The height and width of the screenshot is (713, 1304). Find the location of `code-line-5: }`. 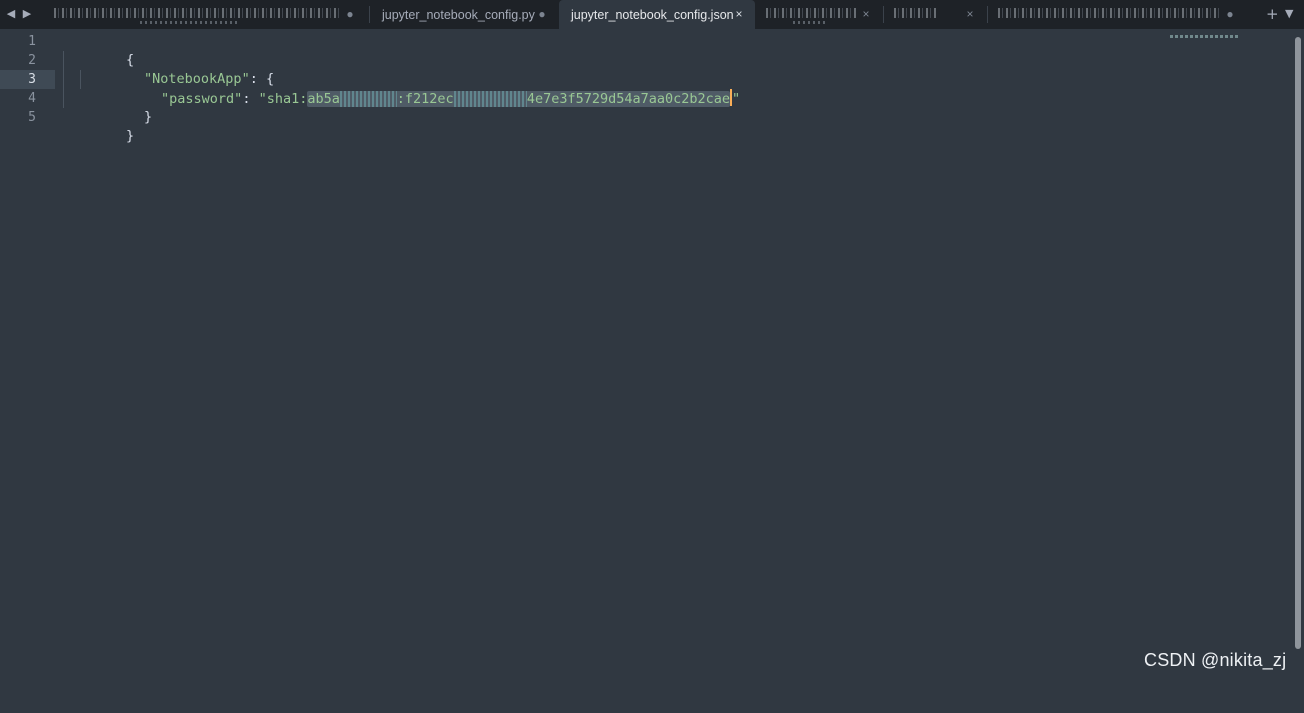

code-line-5: } is located at coordinates (97, 126).